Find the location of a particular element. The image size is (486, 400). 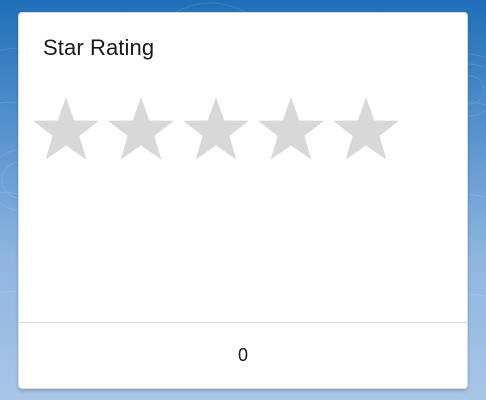

rating-value: 0 is located at coordinates (242, 355).